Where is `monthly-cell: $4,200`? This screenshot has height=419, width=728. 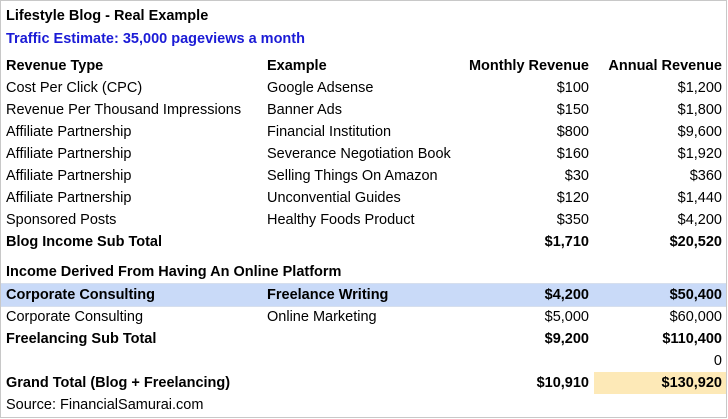 monthly-cell: $4,200 is located at coordinates (566, 295).